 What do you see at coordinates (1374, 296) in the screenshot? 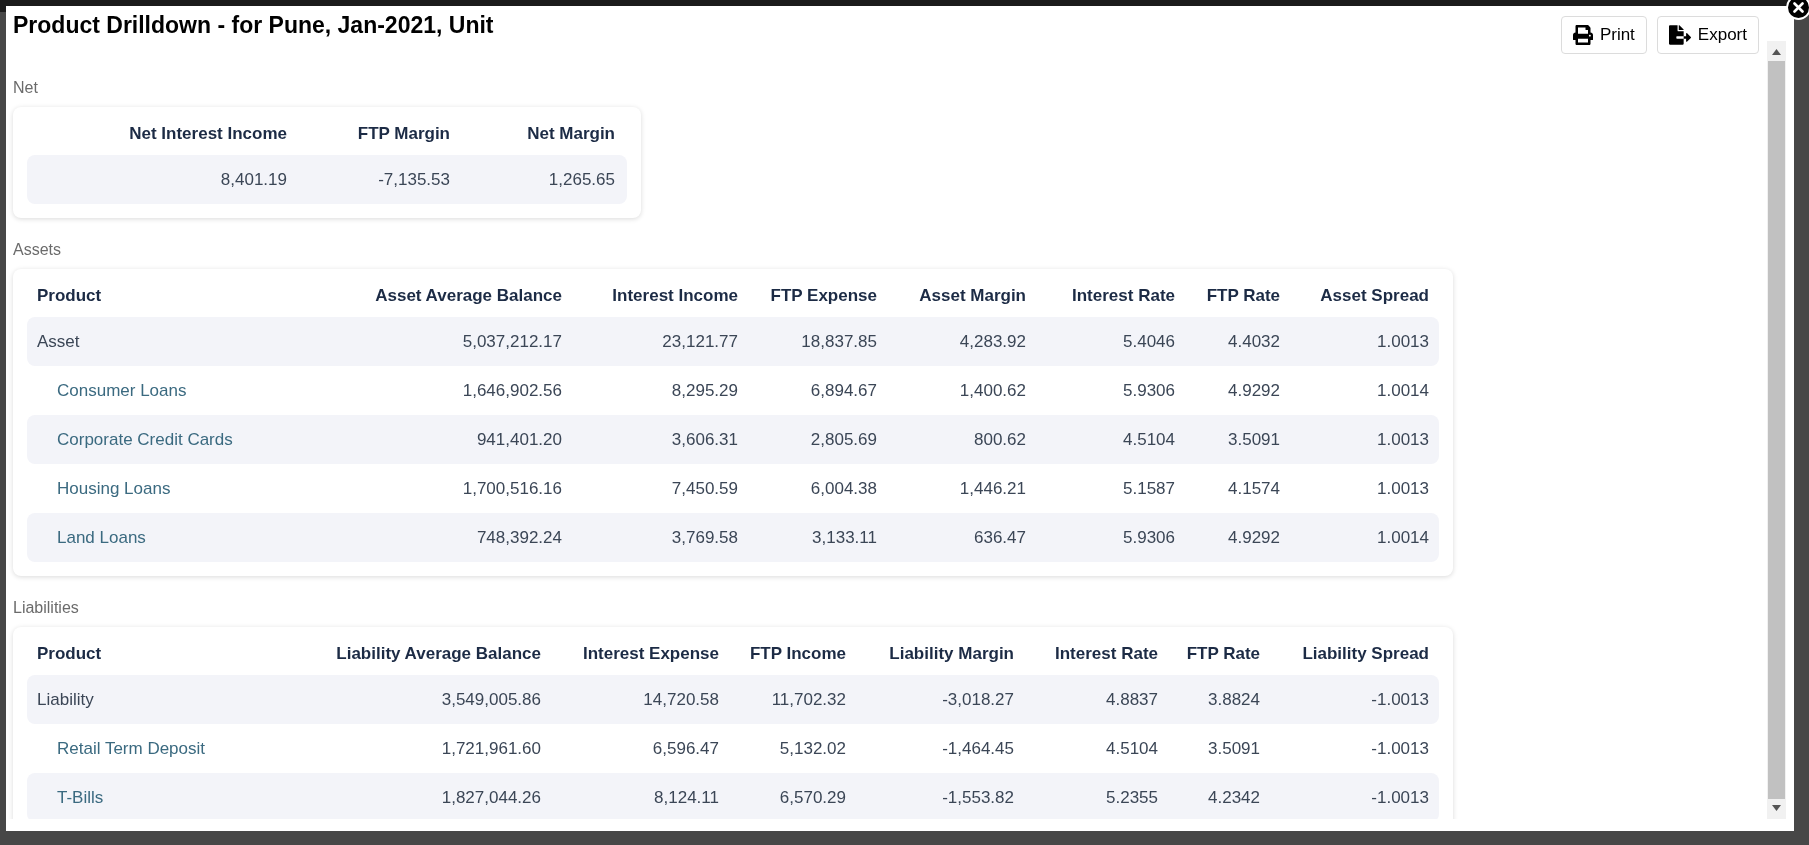
I see `column-header: Asset Spread` at bounding box center [1374, 296].